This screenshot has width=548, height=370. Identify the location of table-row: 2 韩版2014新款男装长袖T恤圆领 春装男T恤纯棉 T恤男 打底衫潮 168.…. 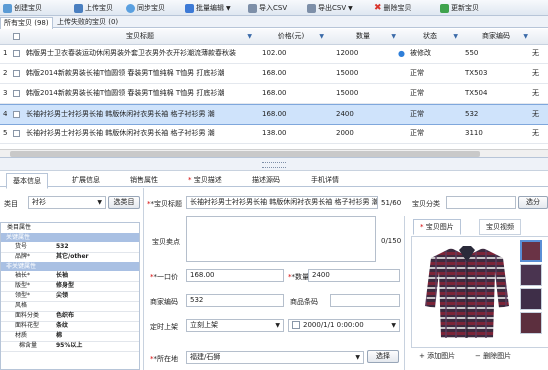
(274, 74).